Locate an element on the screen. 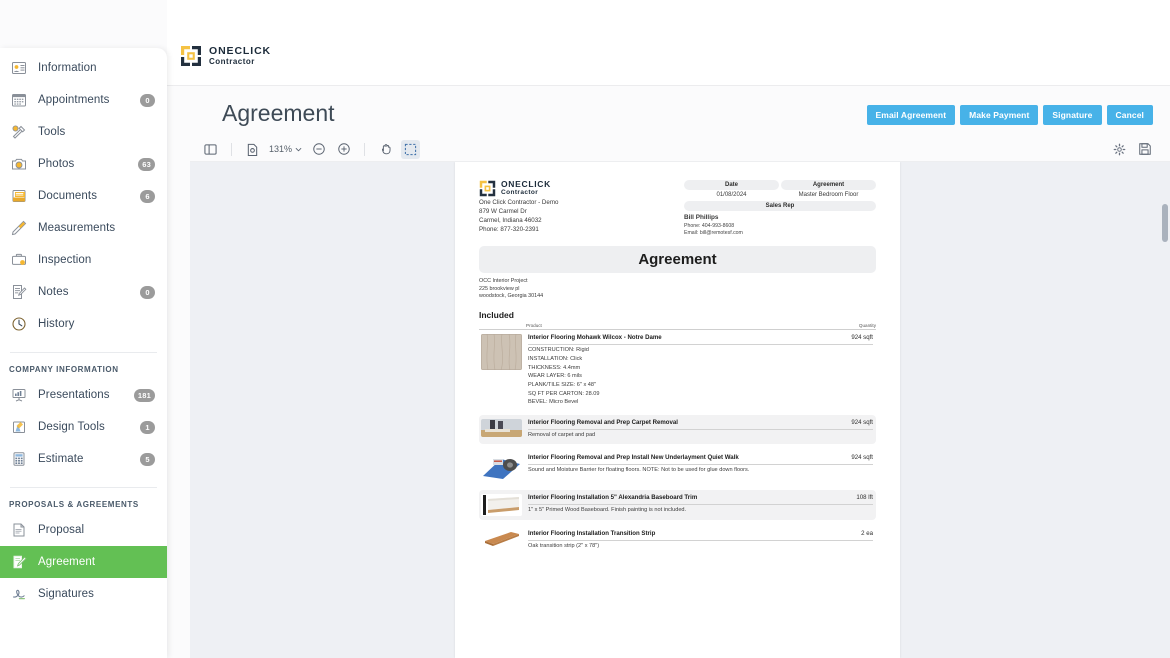 The image size is (1170, 658). sidebar-badge: 63 is located at coordinates (146, 164).